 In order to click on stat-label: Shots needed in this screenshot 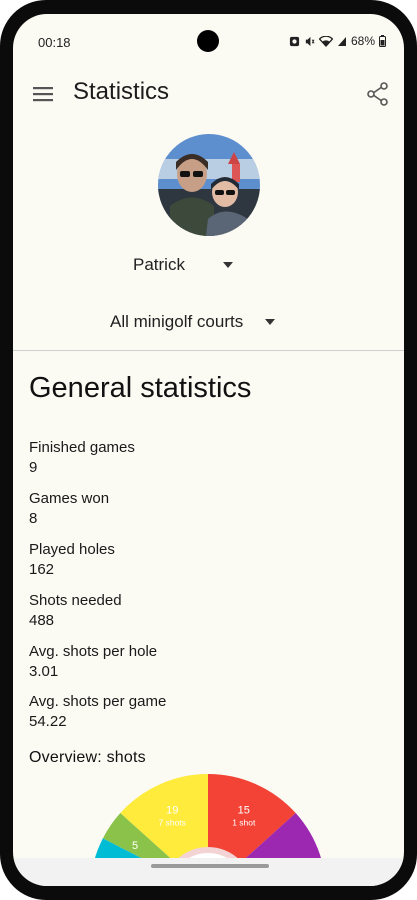, I will do `click(75, 600)`.